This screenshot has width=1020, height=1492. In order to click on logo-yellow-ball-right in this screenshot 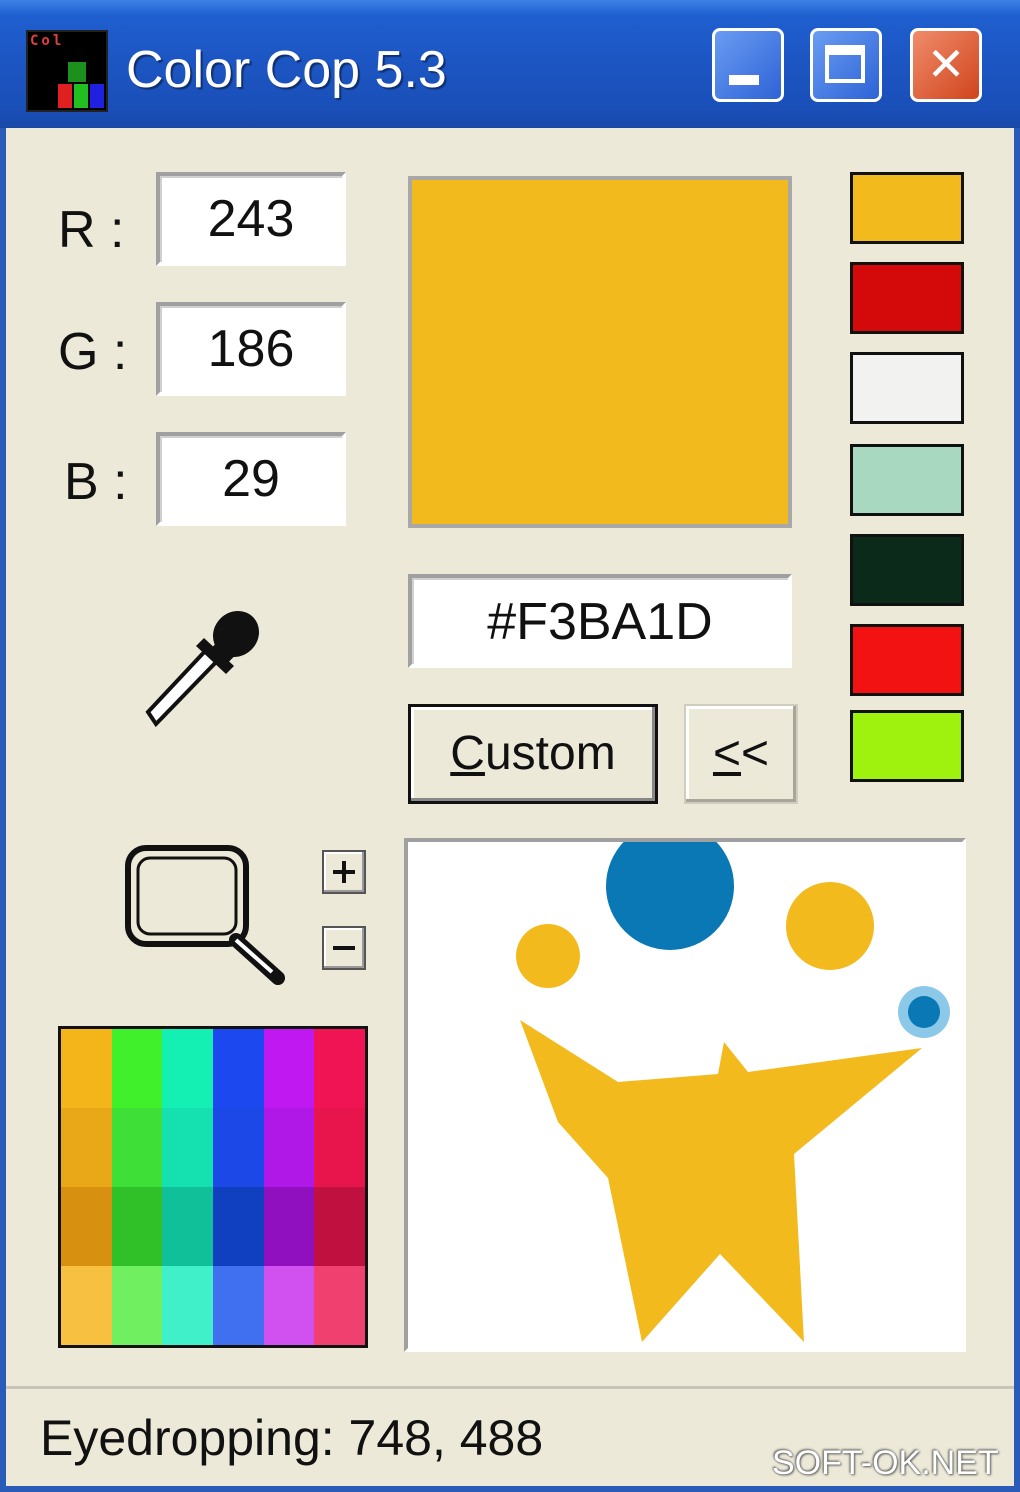, I will do `click(830, 926)`.